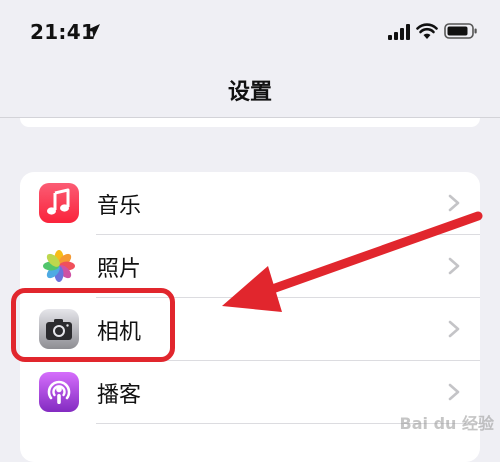  I want to click on page-title: 设置, so click(249, 92).